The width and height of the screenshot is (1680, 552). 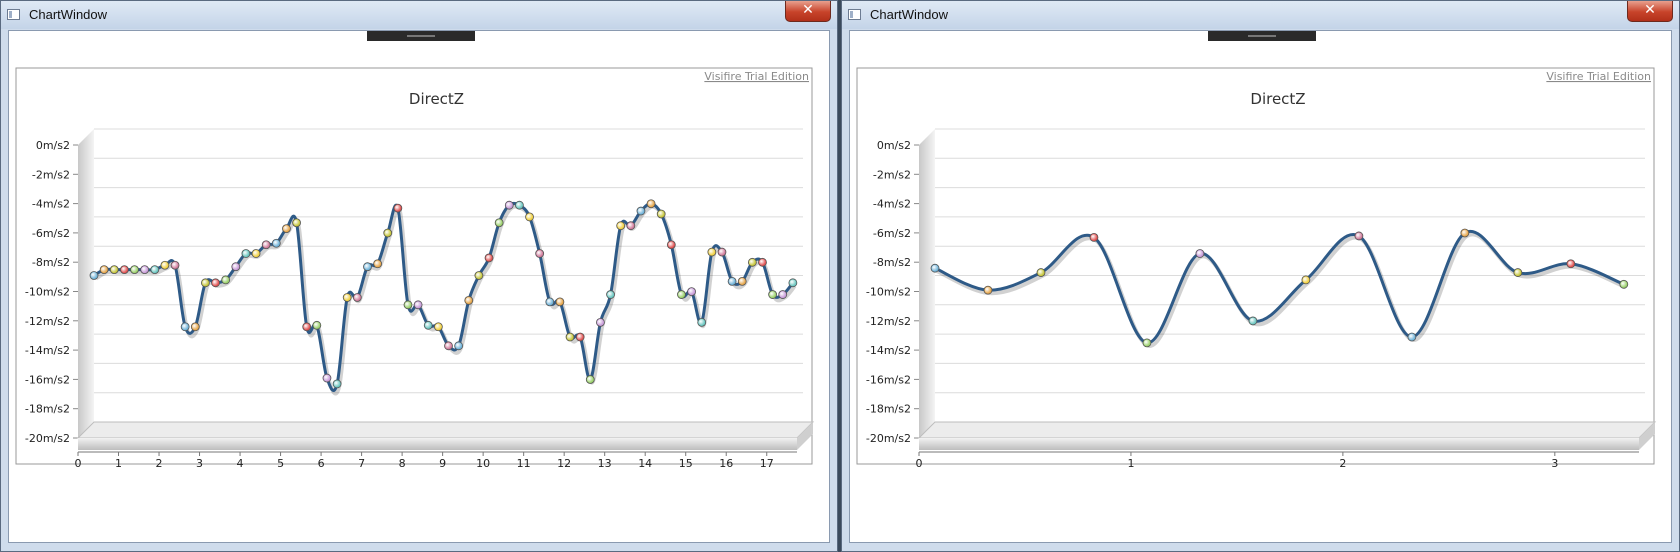 What do you see at coordinates (892, 262) in the screenshot?
I see `y-tick-label: -8m/s2` at bounding box center [892, 262].